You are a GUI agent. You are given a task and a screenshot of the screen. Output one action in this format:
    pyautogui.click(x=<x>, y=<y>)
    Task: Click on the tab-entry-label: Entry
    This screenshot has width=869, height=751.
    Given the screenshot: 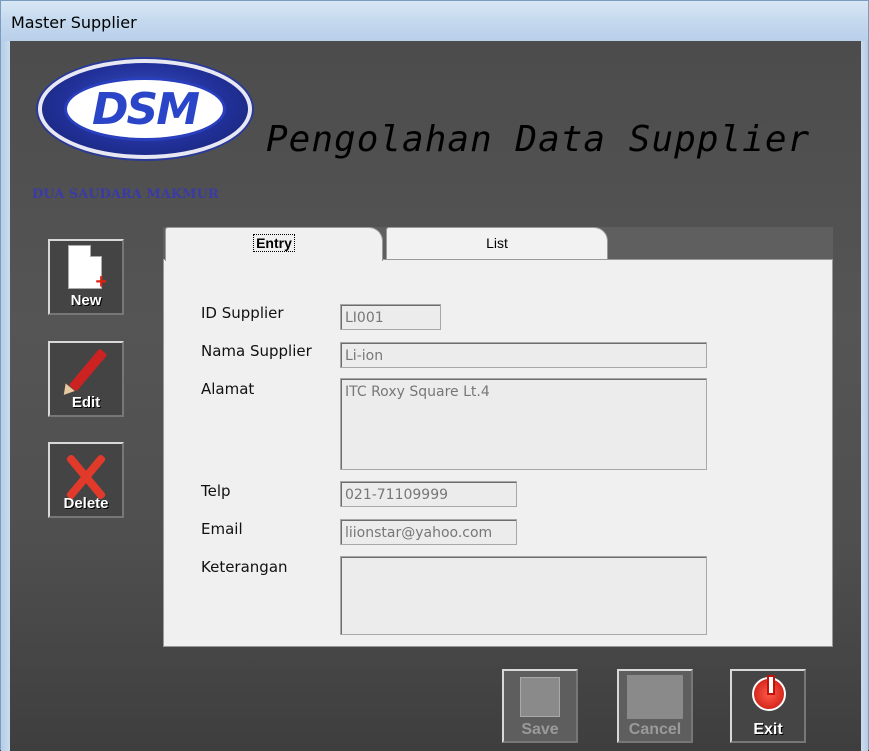 What is the action you would take?
    pyautogui.click(x=274, y=243)
    